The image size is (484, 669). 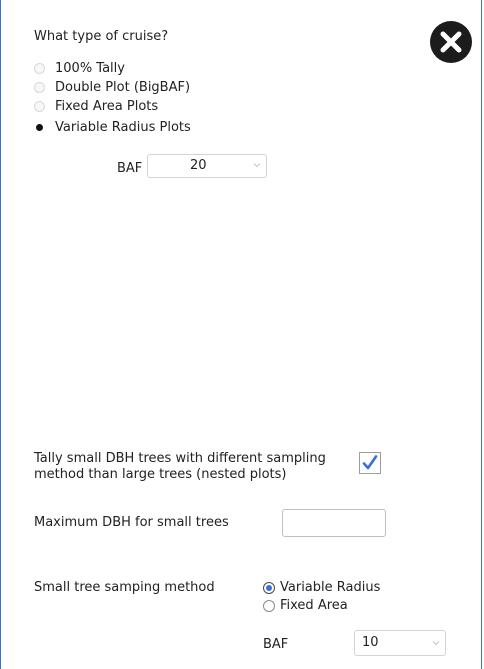 I want to click on radio-100-tally: 100% Tally, so click(x=79, y=68).